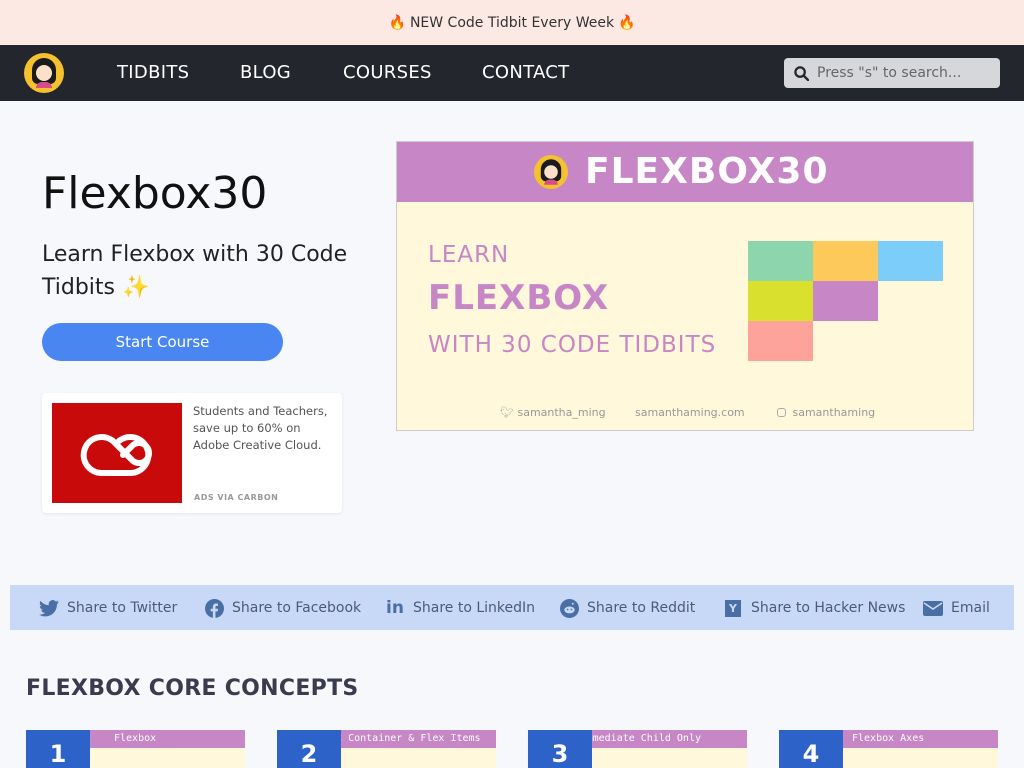 The image size is (1024, 768). Describe the element at coordinates (395, 608) in the screenshot. I see `linkedin-icon: in` at that location.